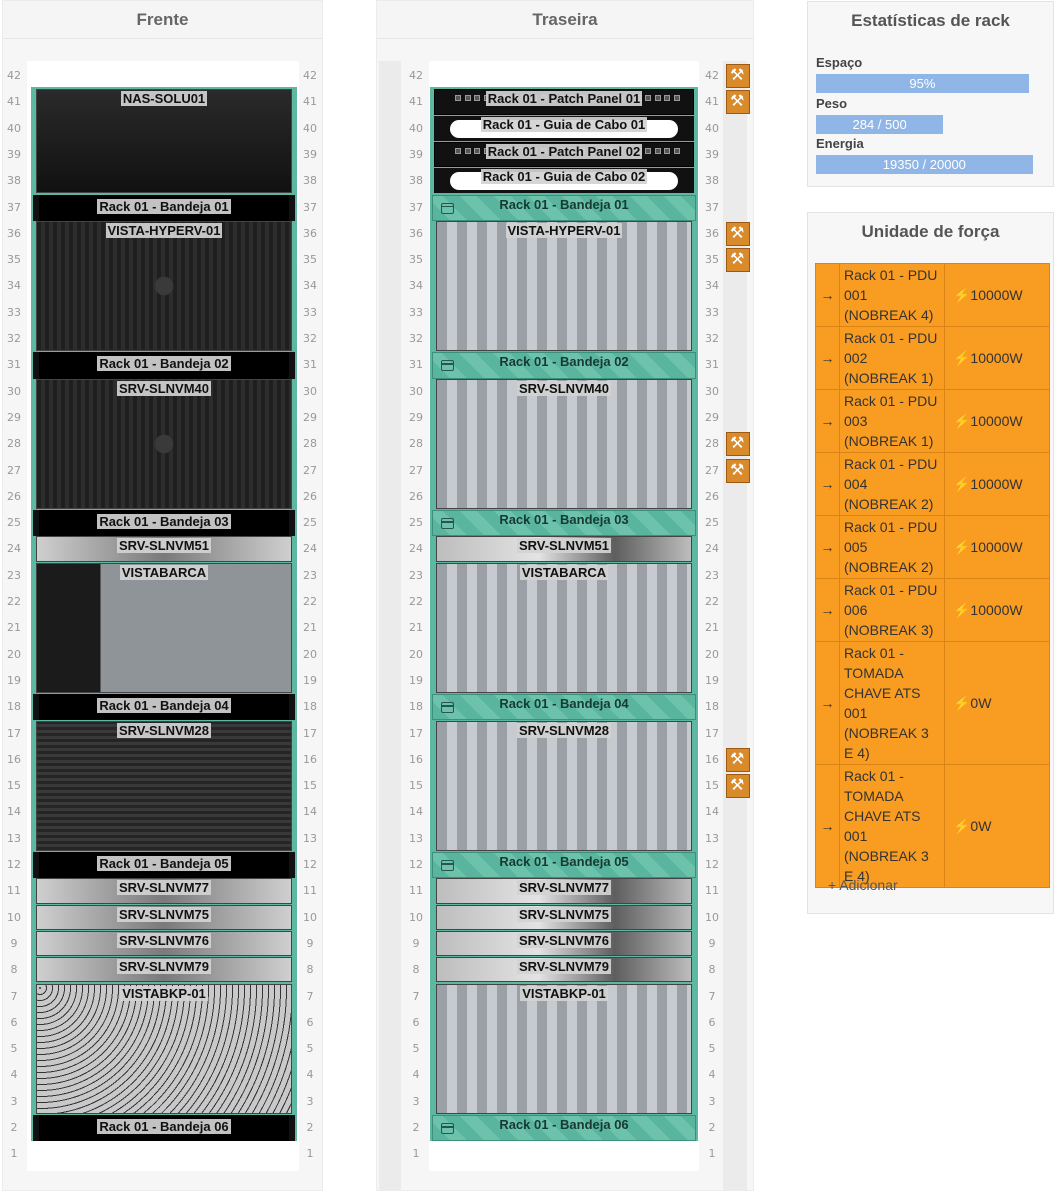  Describe the element at coordinates (712, 996) in the screenshot. I see `rack-unit-number: 7` at that location.